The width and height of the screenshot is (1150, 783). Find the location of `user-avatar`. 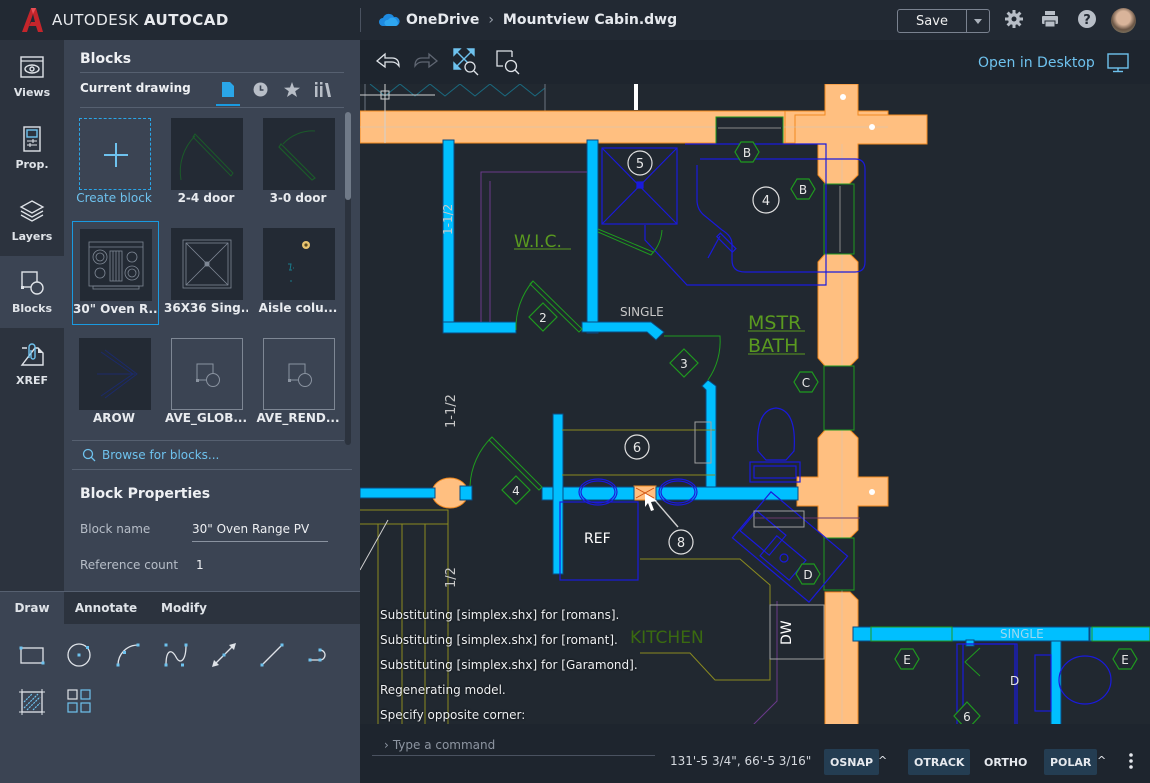

user-avatar is located at coordinates (1123, 20).